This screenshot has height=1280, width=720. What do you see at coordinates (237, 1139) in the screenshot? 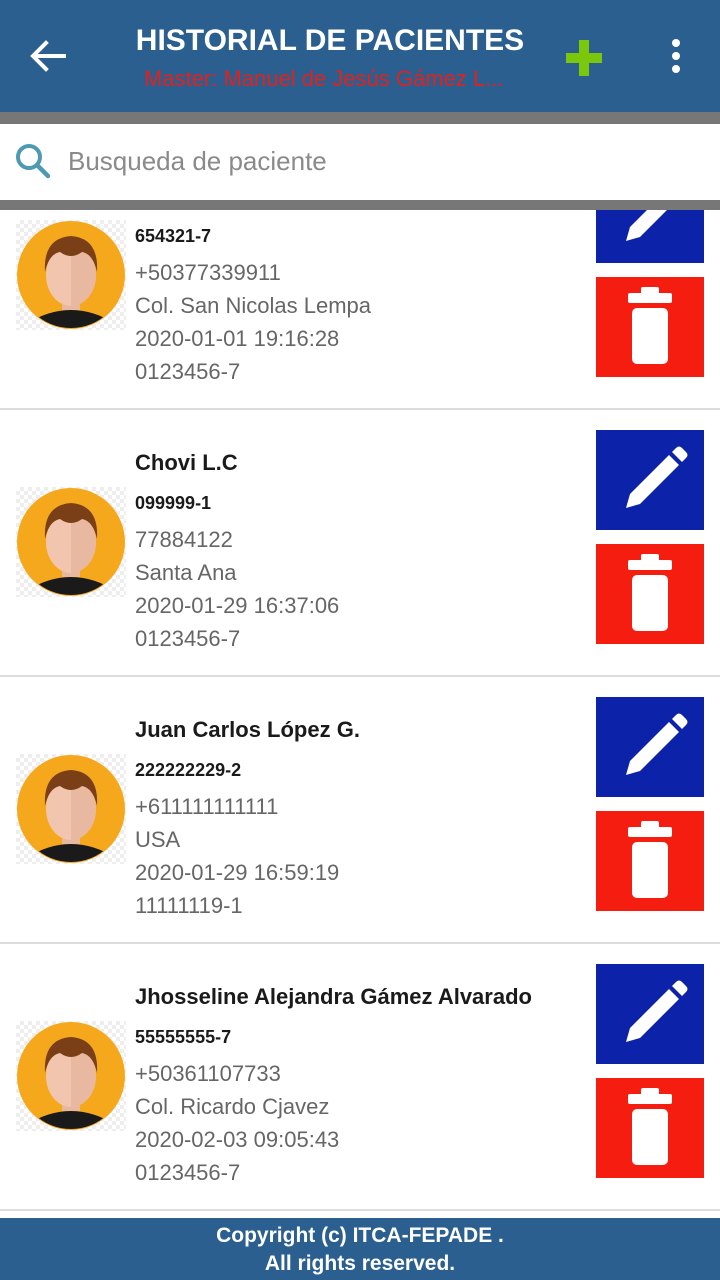
I see `patient-date: 2020-02-03 09:05:43` at bounding box center [237, 1139].